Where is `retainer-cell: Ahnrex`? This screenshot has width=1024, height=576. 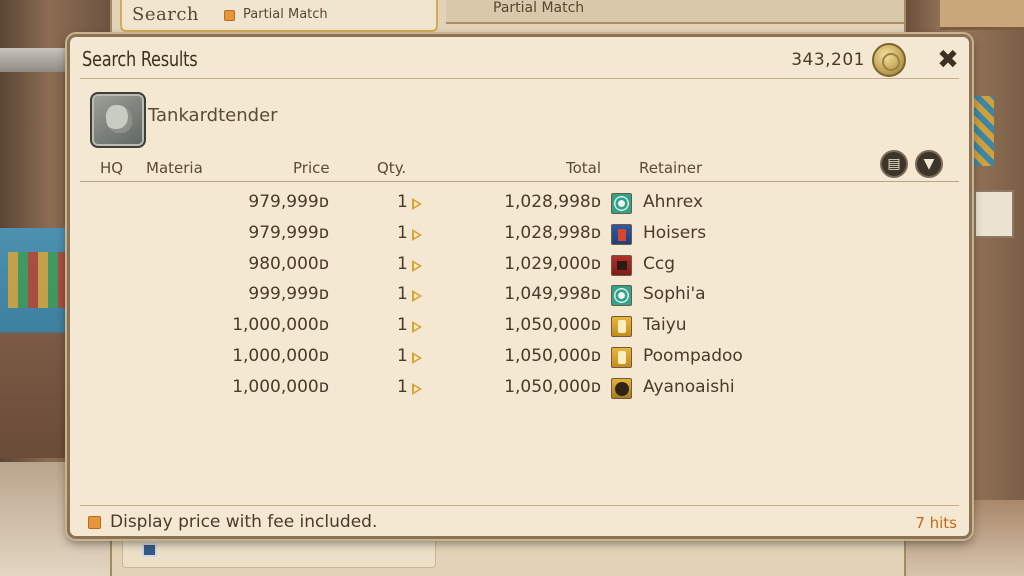
retainer-cell: Ahnrex is located at coordinates (673, 202).